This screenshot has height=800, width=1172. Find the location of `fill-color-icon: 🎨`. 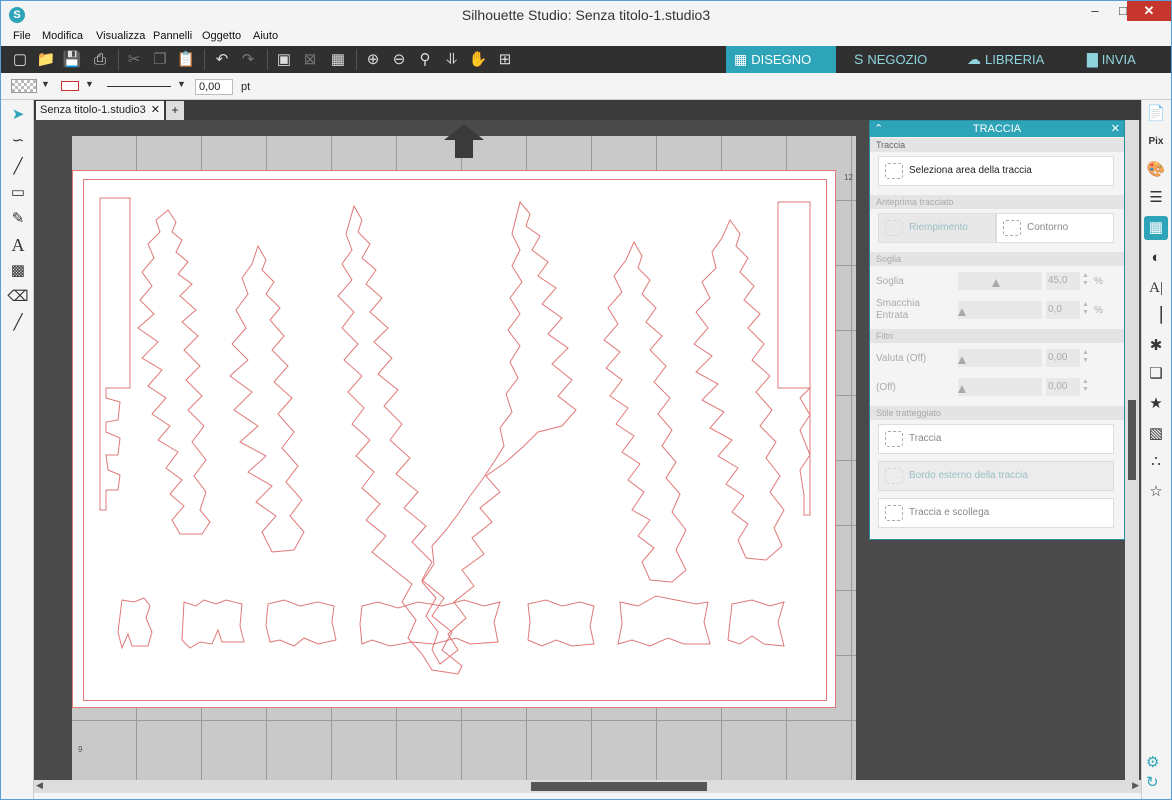

fill-color-icon: 🎨 is located at coordinates (1156, 170).